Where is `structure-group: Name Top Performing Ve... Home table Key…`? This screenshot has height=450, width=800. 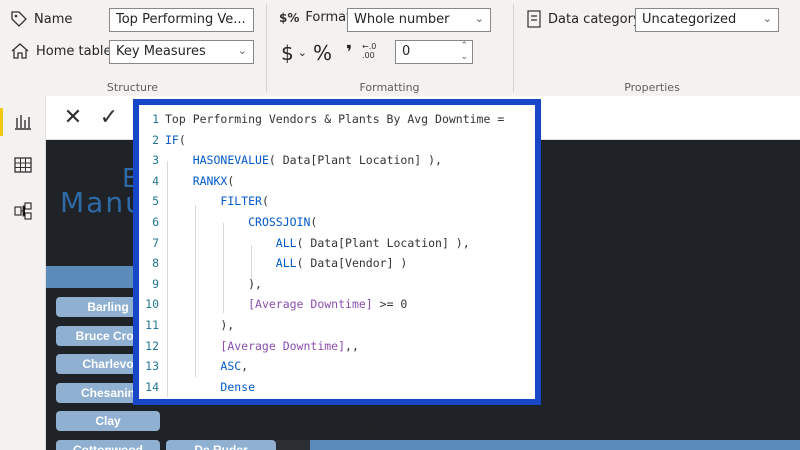
structure-group: Name Top Performing Ve... Home table Key… is located at coordinates (132, 48).